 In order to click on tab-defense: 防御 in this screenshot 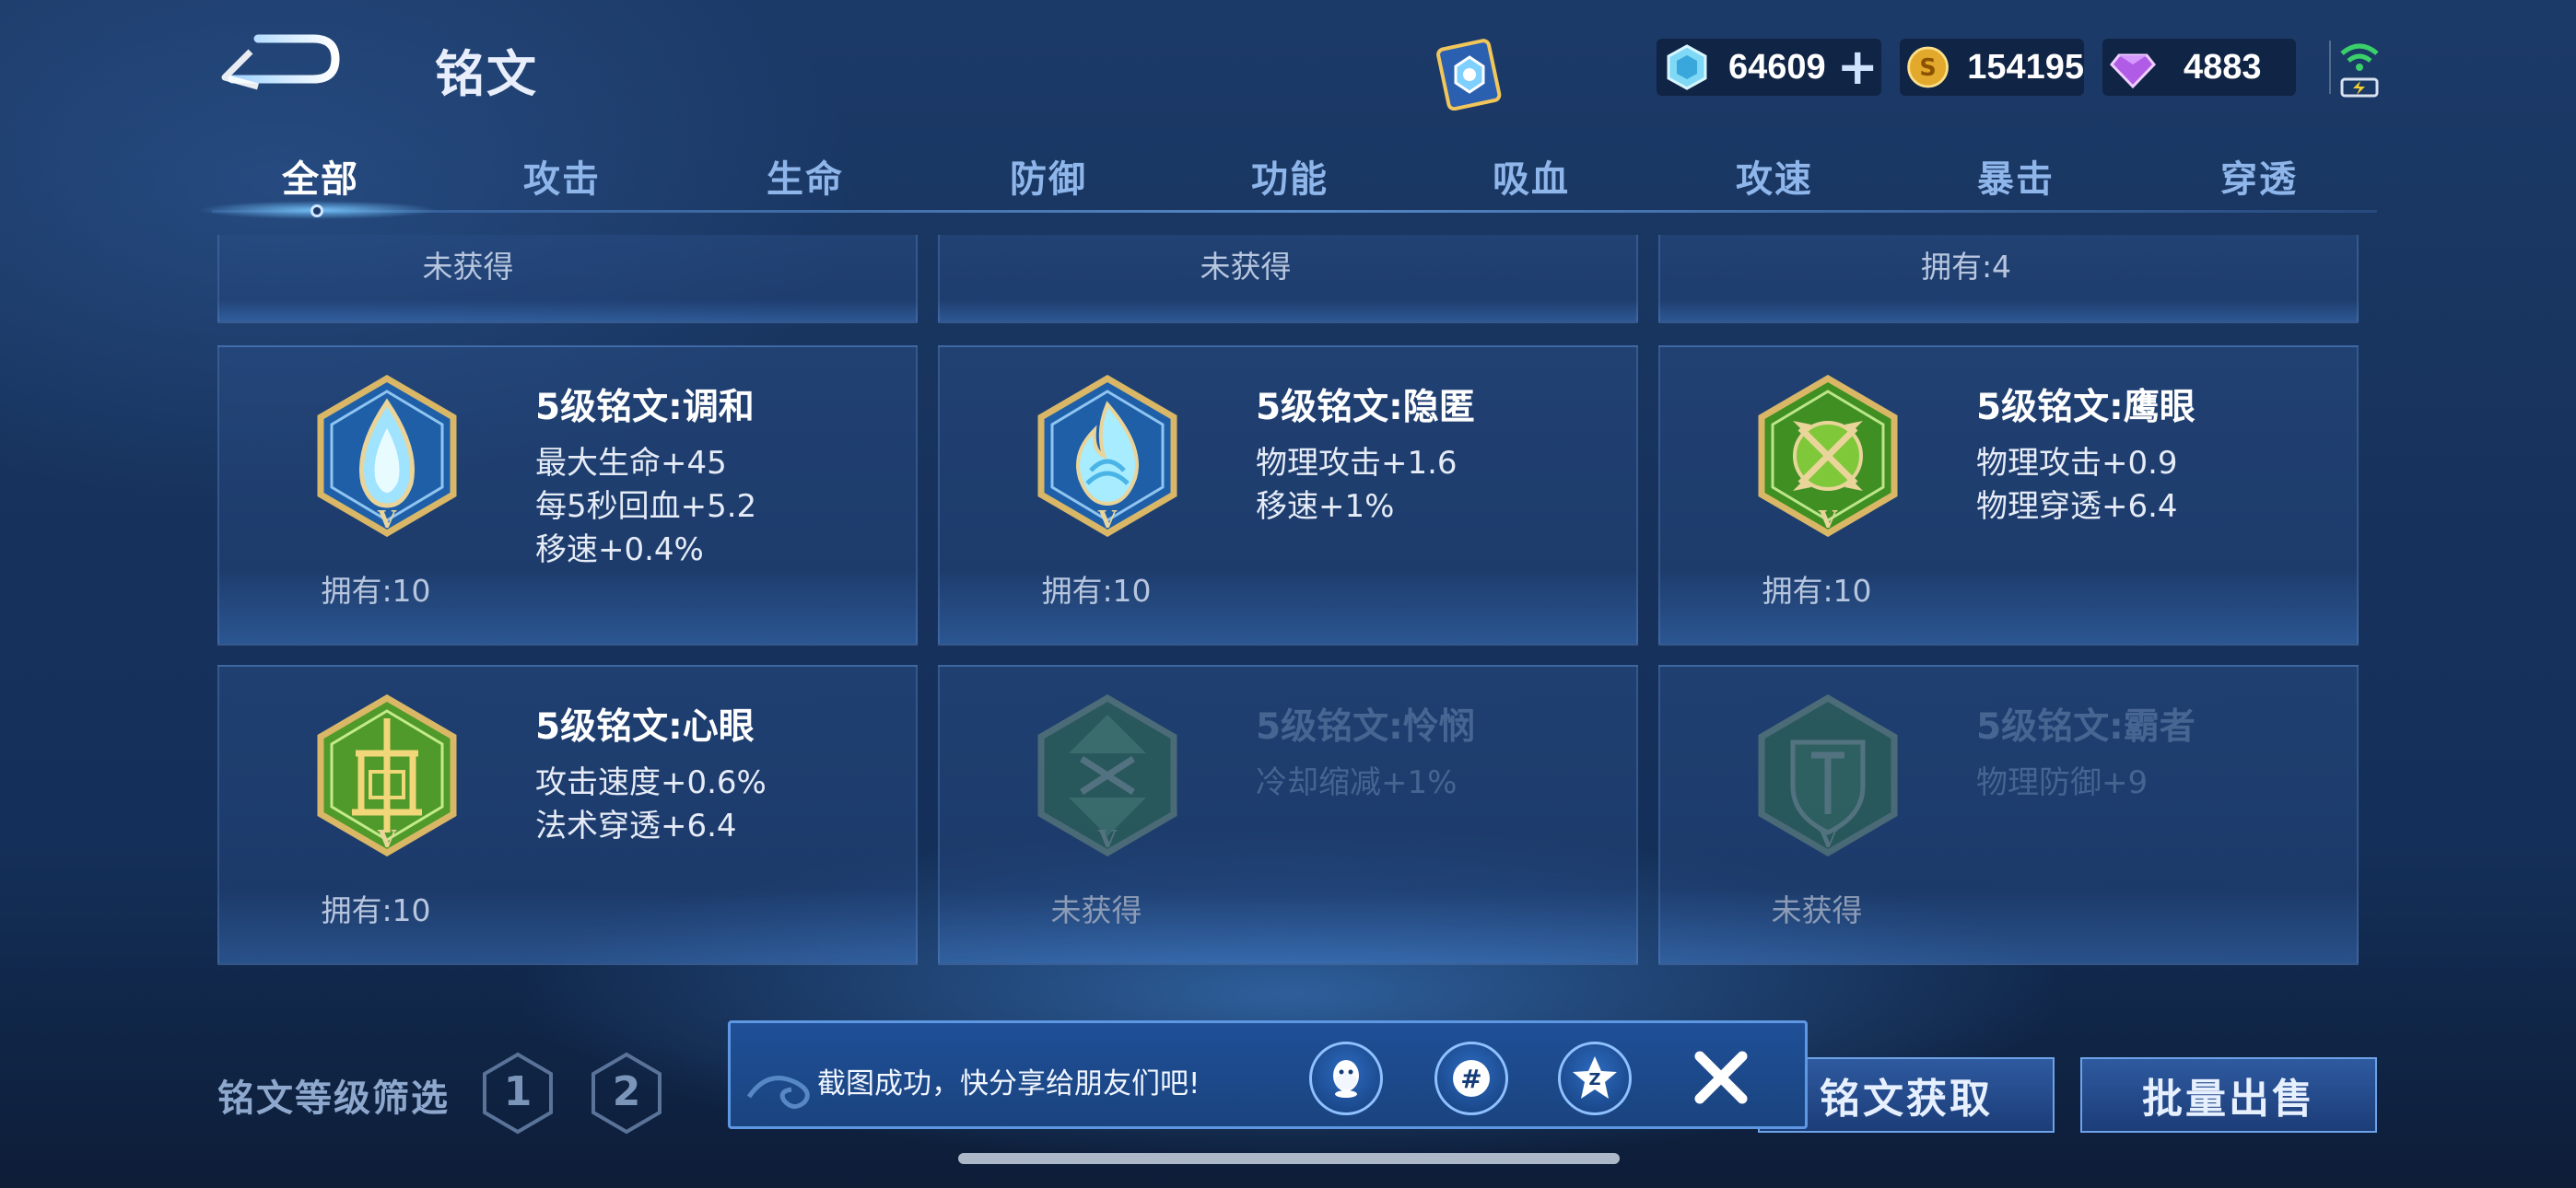, I will do `click(1048, 176)`.